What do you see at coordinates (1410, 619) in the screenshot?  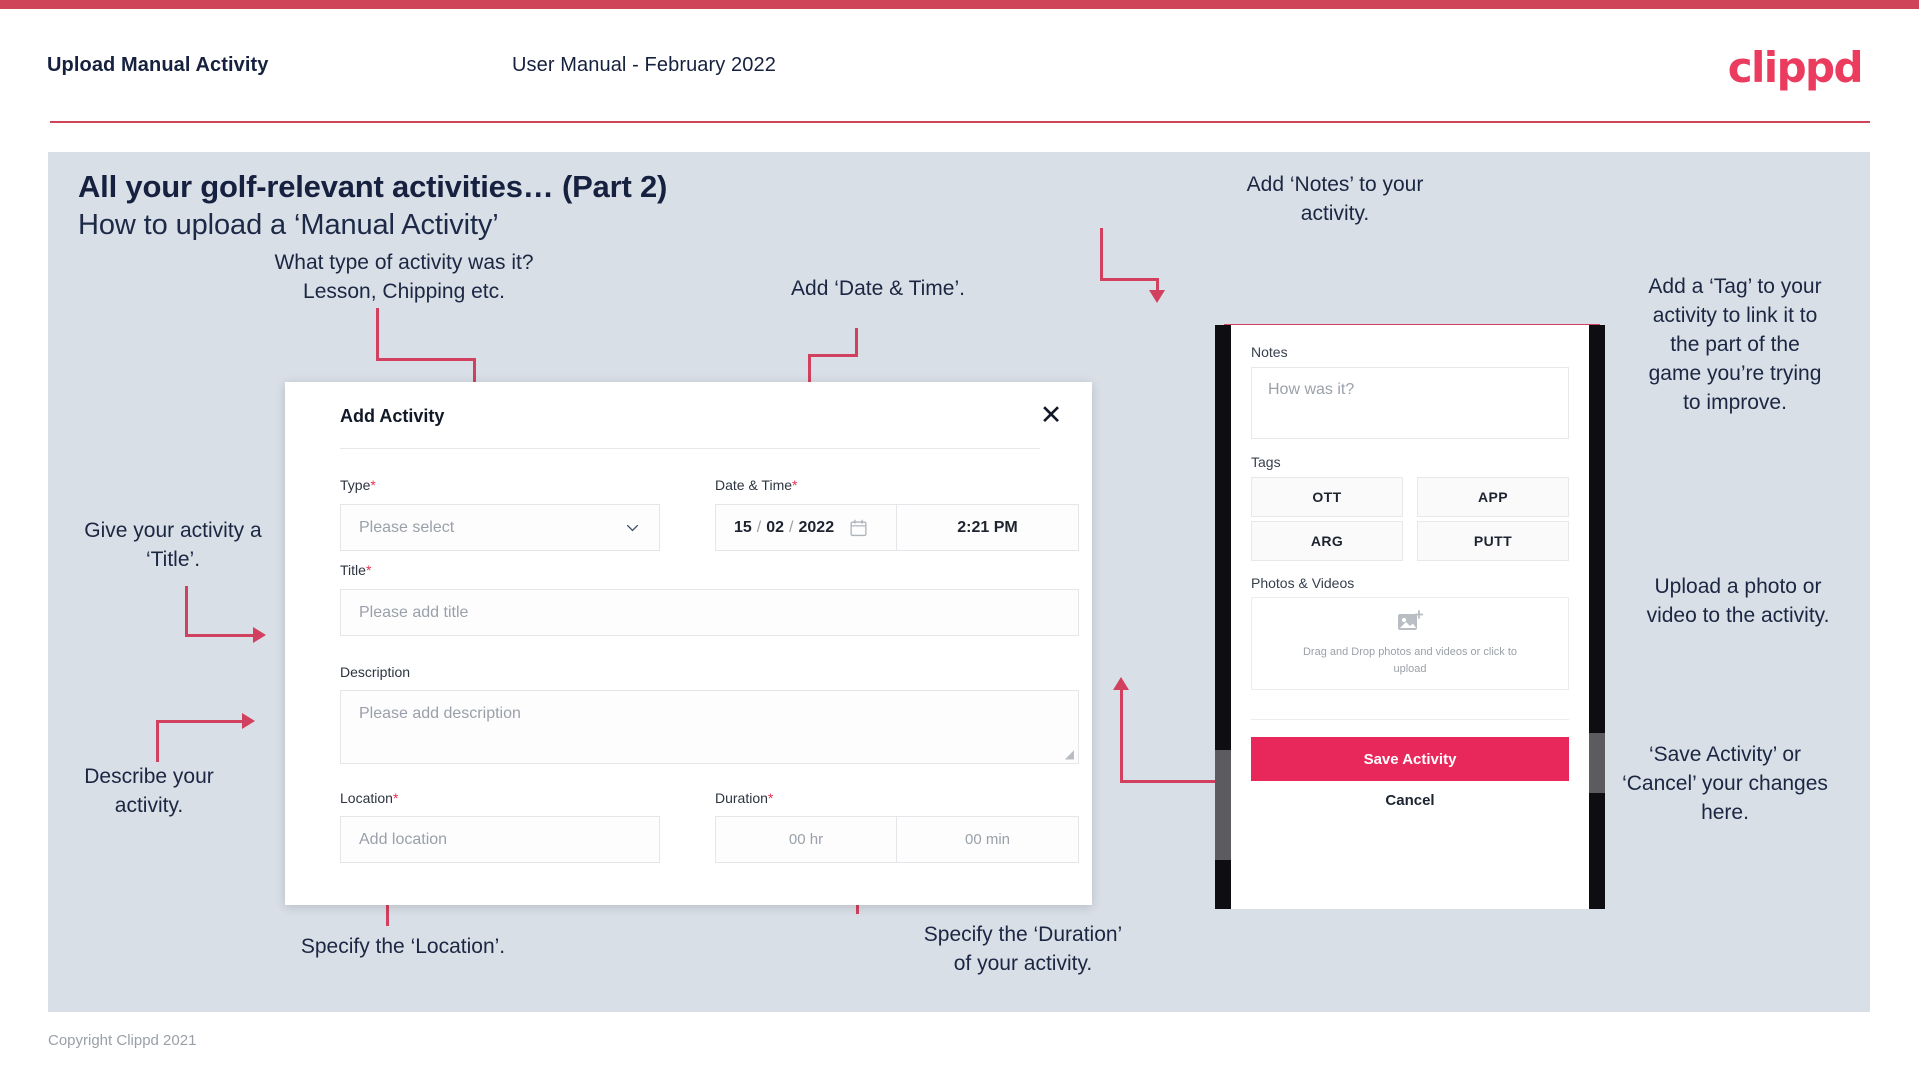 I see `image-add-icon` at bounding box center [1410, 619].